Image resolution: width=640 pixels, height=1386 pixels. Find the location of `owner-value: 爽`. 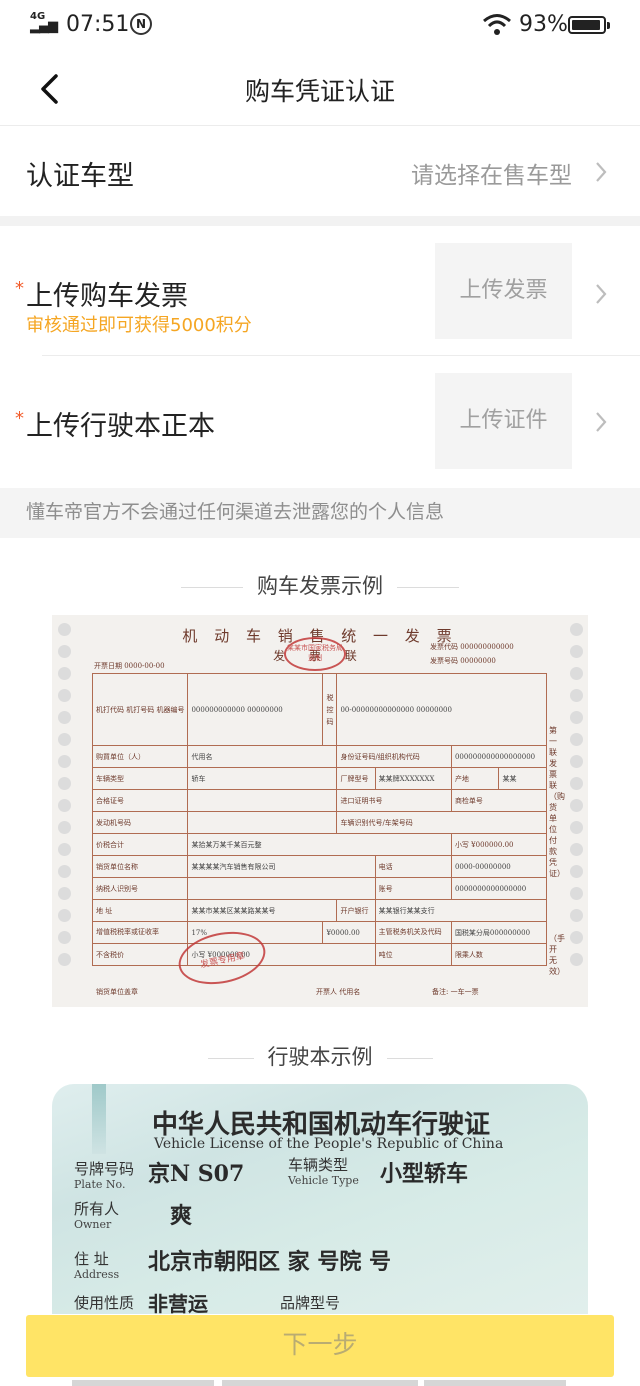

owner-value: 爽 is located at coordinates (181, 1216).